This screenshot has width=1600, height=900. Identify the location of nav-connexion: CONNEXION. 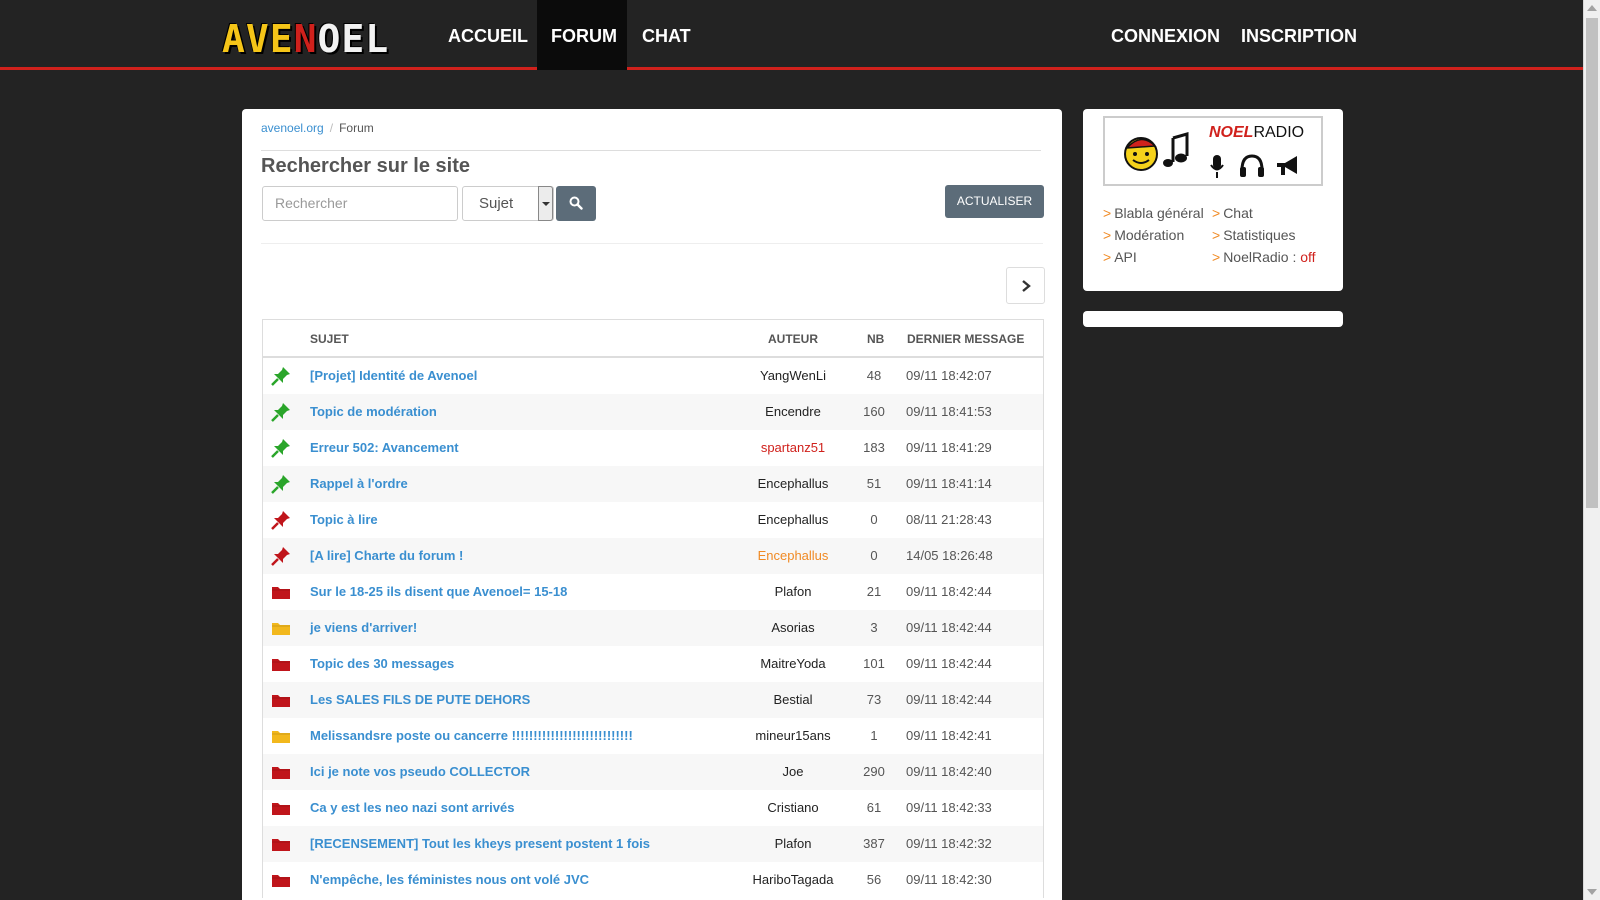
(1165, 35).